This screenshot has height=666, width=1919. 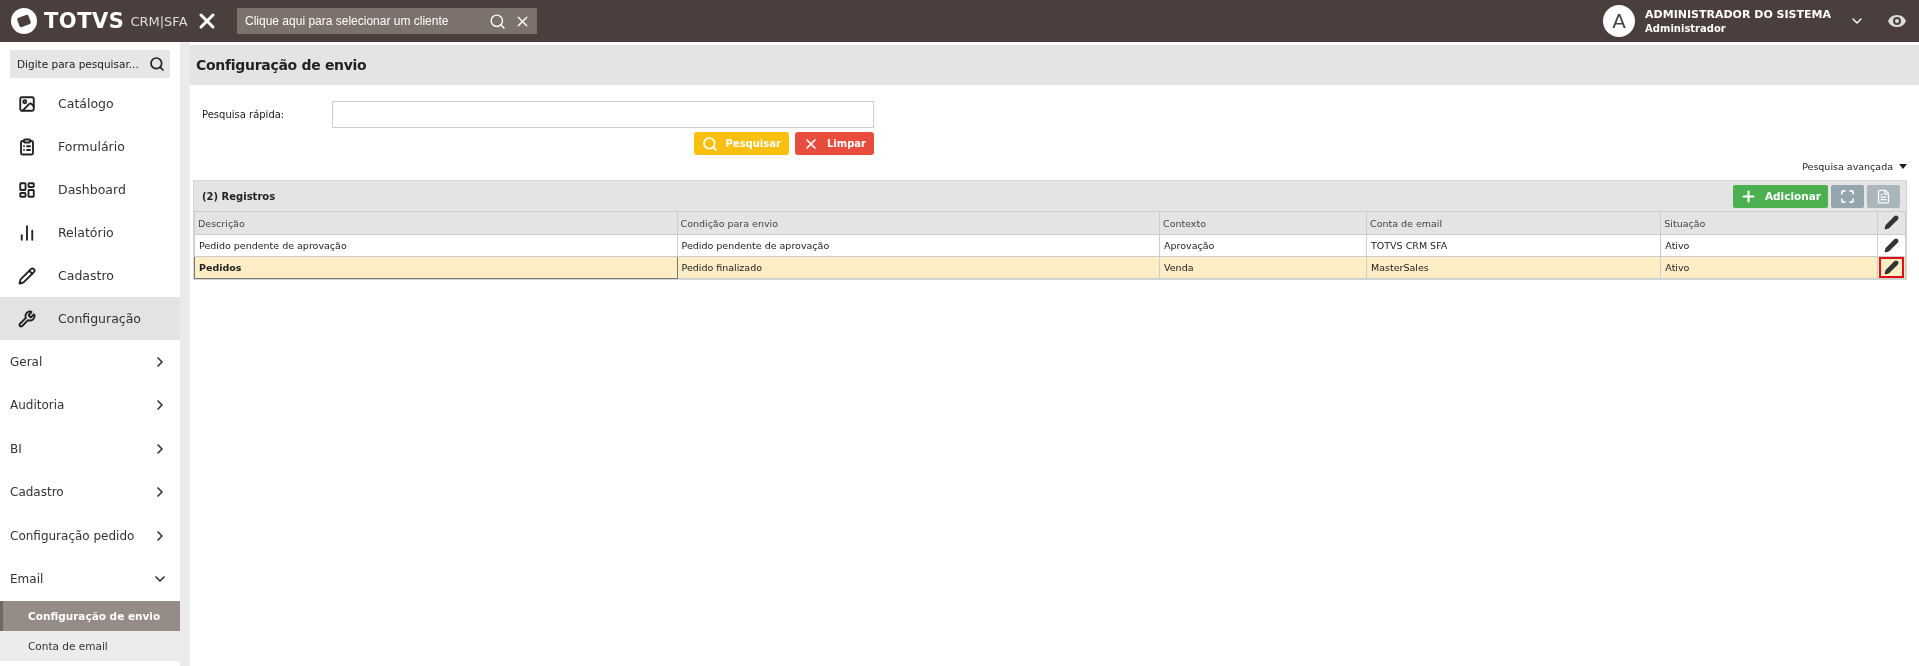 I want to click on bar-chart-icon, so click(x=27, y=232).